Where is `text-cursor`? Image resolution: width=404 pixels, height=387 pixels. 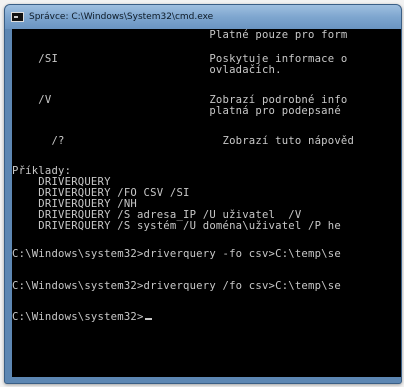
text-cursor is located at coordinates (148, 319).